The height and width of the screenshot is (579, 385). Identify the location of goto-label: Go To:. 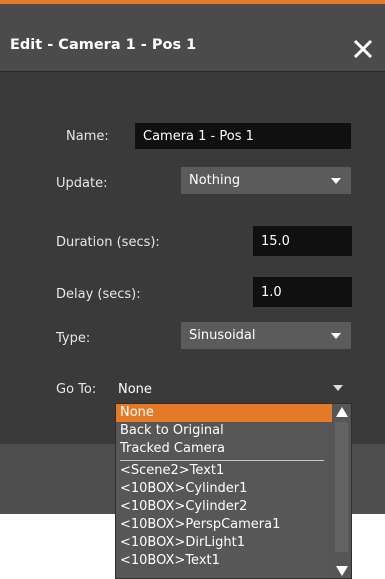
(76, 389).